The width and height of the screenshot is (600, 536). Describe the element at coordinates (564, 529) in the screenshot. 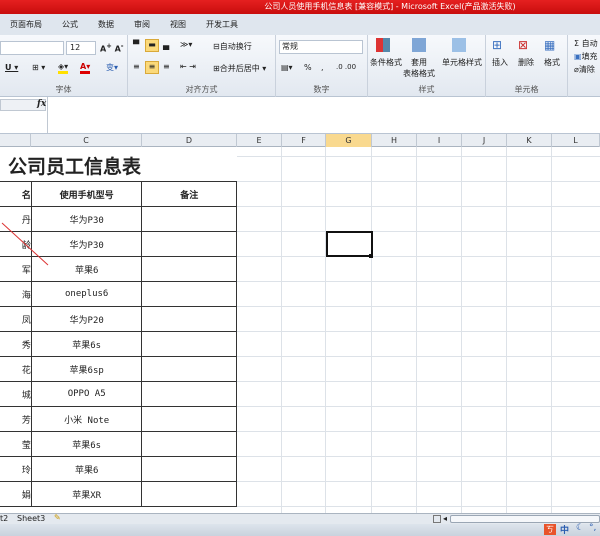

I see `ime-mode: 中` at that location.